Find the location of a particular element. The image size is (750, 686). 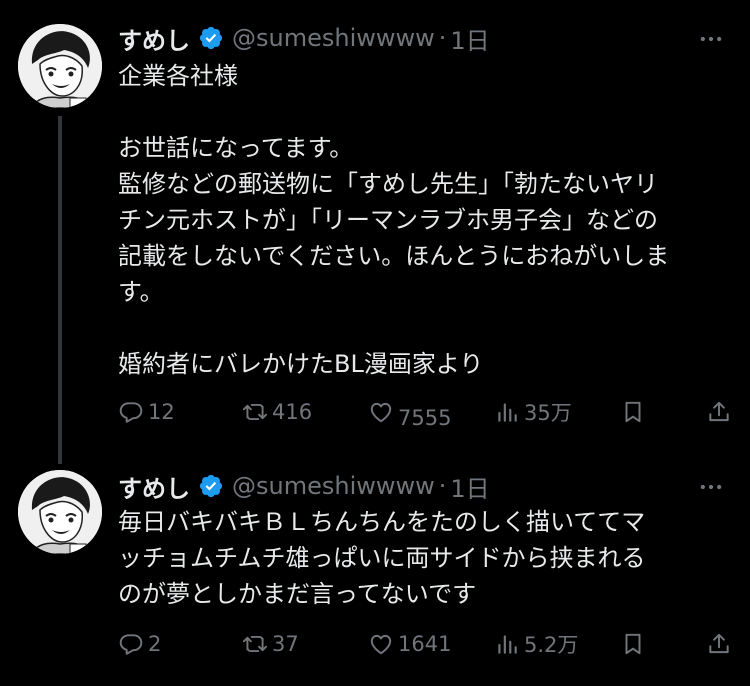

reply-count: 2 is located at coordinates (155, 644).